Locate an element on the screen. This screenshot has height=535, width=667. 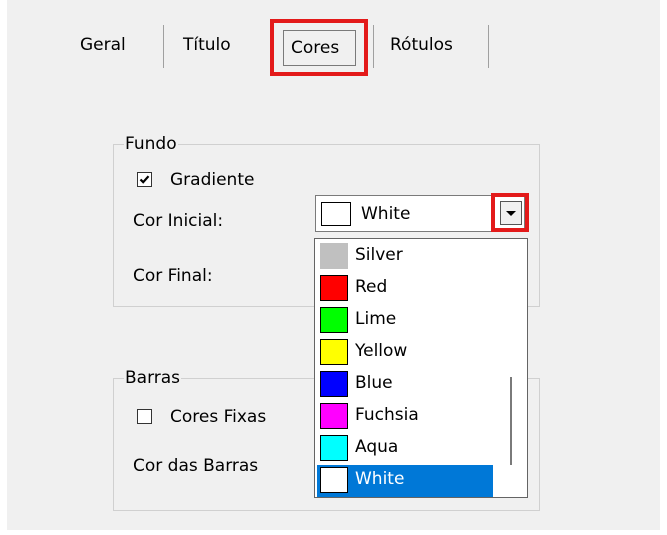
list-item-label: White is located at coordinates (380, 479).